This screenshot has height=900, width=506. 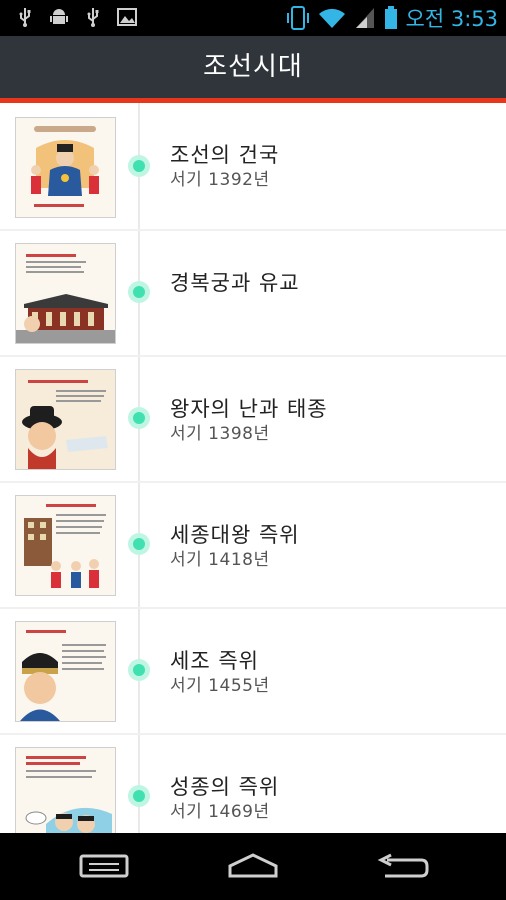 I want to click on list-item: 왕자의 난과 태종 서기 1398년, so click(x=253, y=419).